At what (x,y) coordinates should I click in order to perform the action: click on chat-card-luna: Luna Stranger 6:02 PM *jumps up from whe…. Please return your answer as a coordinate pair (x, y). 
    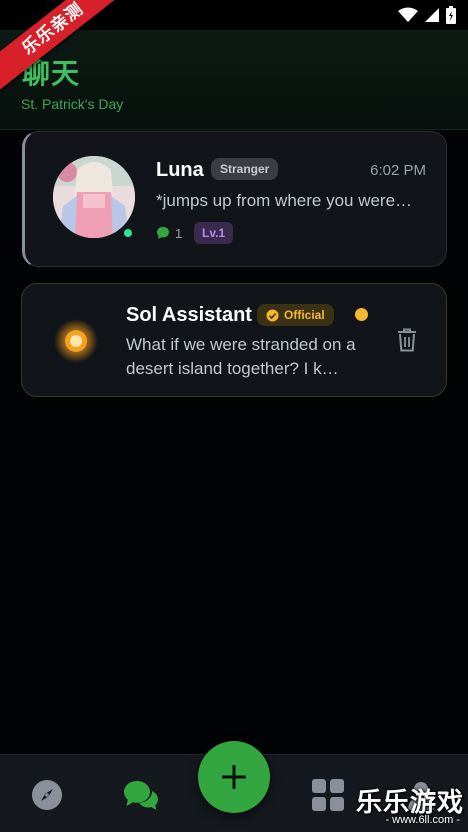
    Looking at the image, I should click on (234, 199).